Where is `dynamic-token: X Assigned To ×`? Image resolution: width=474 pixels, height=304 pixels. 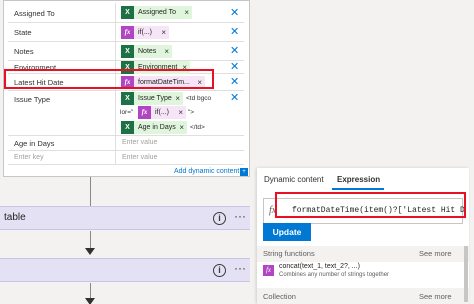
dynamic-token: X Assigned To × is located at coordinates (156, 12).